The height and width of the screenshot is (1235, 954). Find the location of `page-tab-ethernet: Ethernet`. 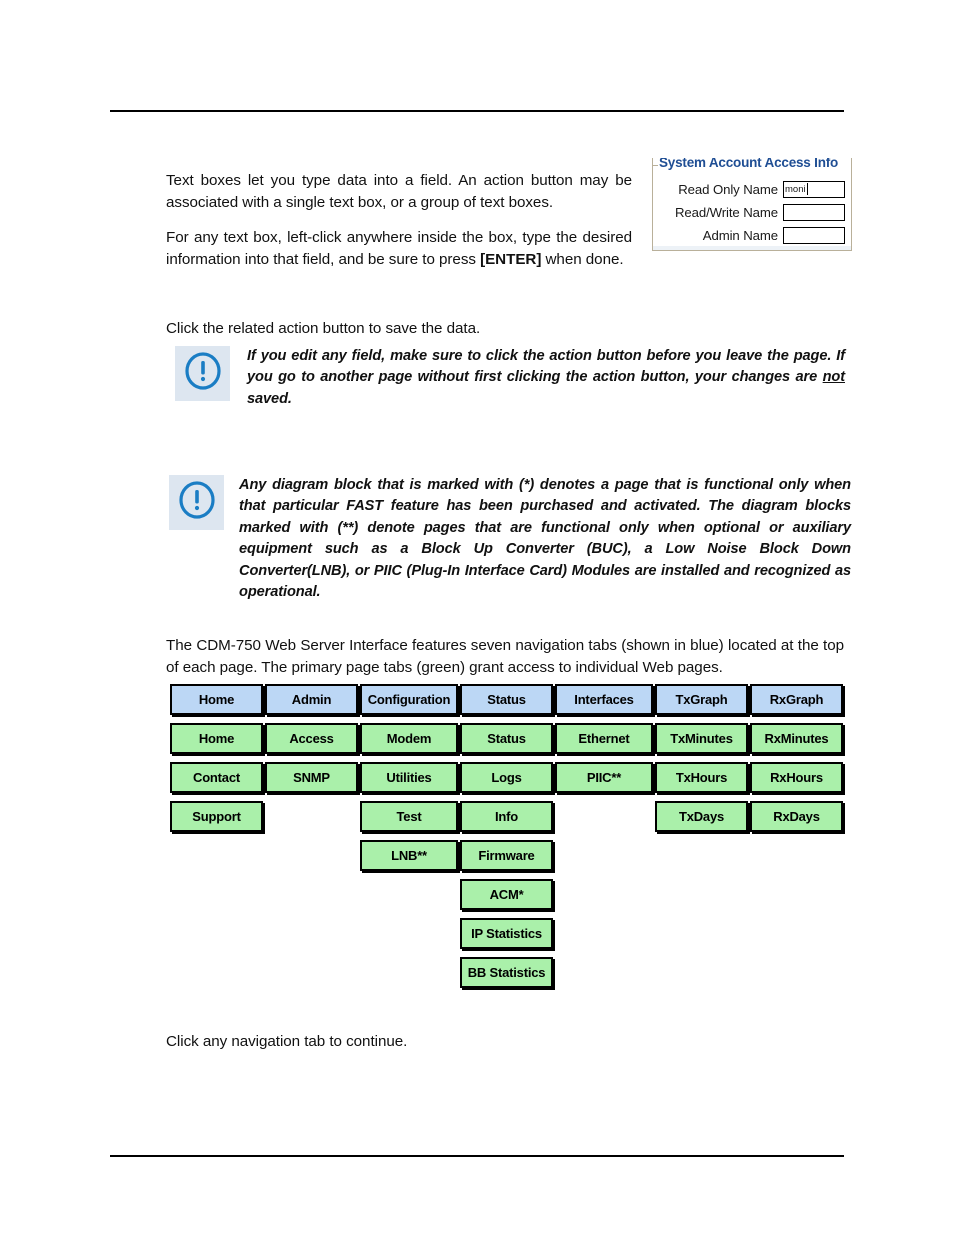

page-tab-ethernet: Ethernet is located at coordinates (604, 738).